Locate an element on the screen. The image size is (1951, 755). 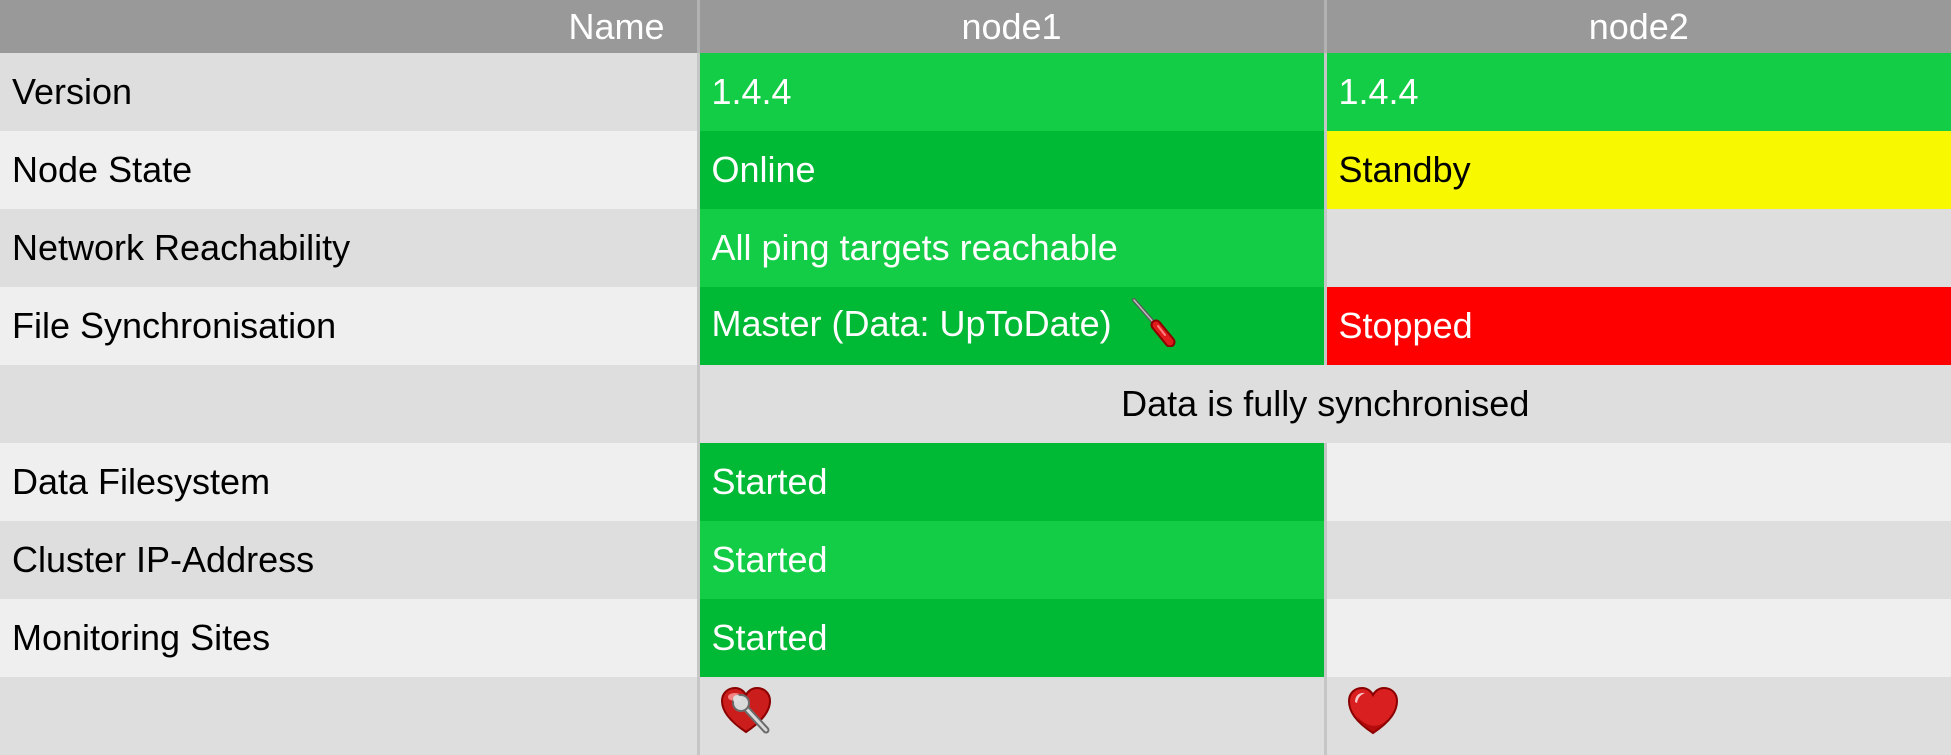
row-label: Cluster IP-Address is located at coordinates (349, 560).